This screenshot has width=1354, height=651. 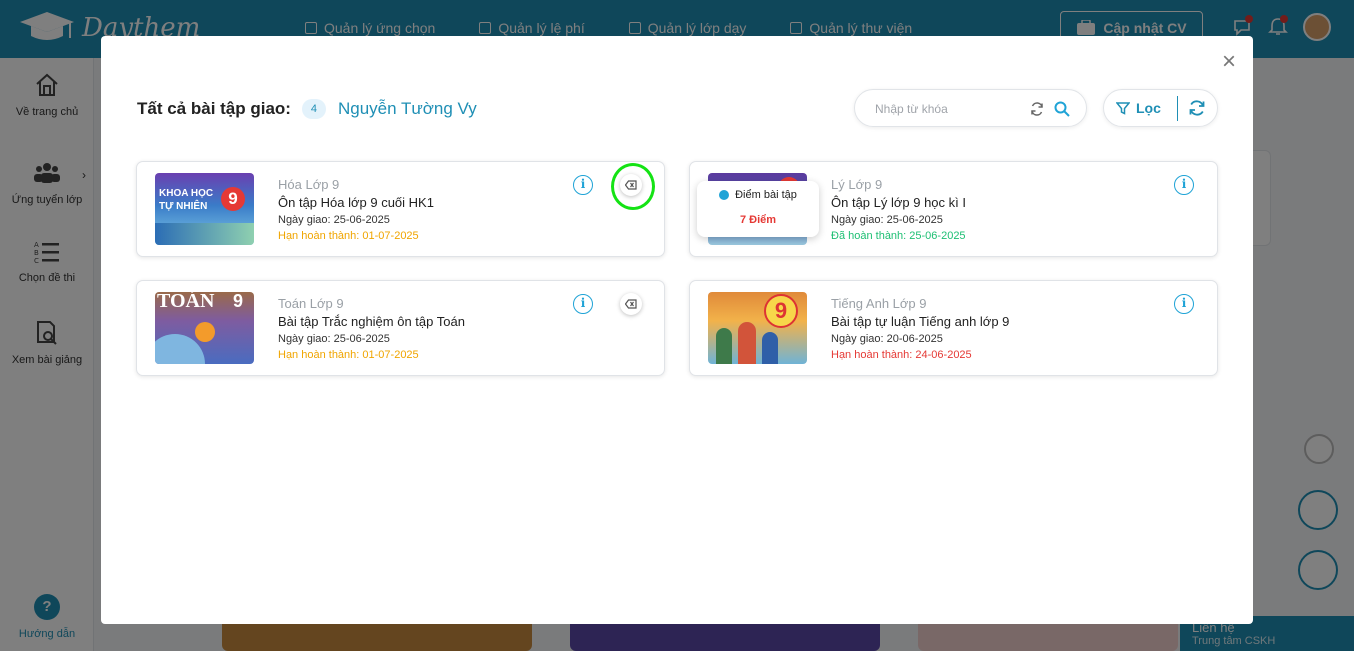 I want to click on delete-button, so click(x=631, y=304).